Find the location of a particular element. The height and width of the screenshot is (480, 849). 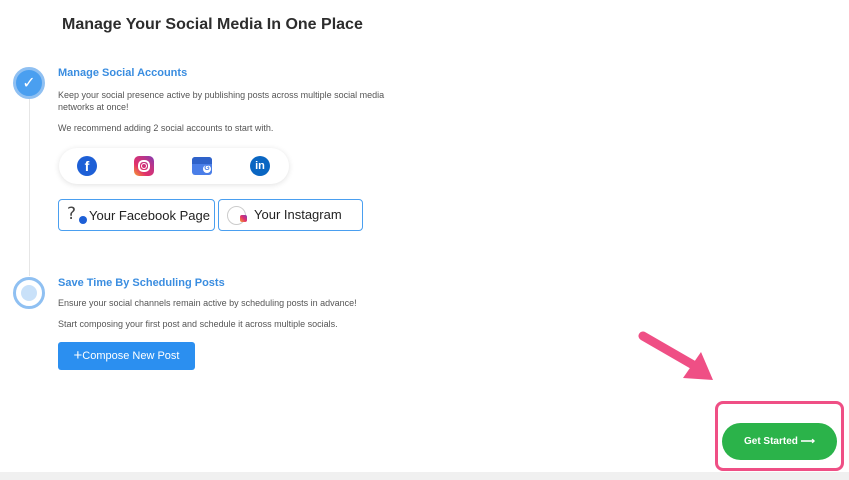

plus-icon: + is located at coordinates (78, 355).